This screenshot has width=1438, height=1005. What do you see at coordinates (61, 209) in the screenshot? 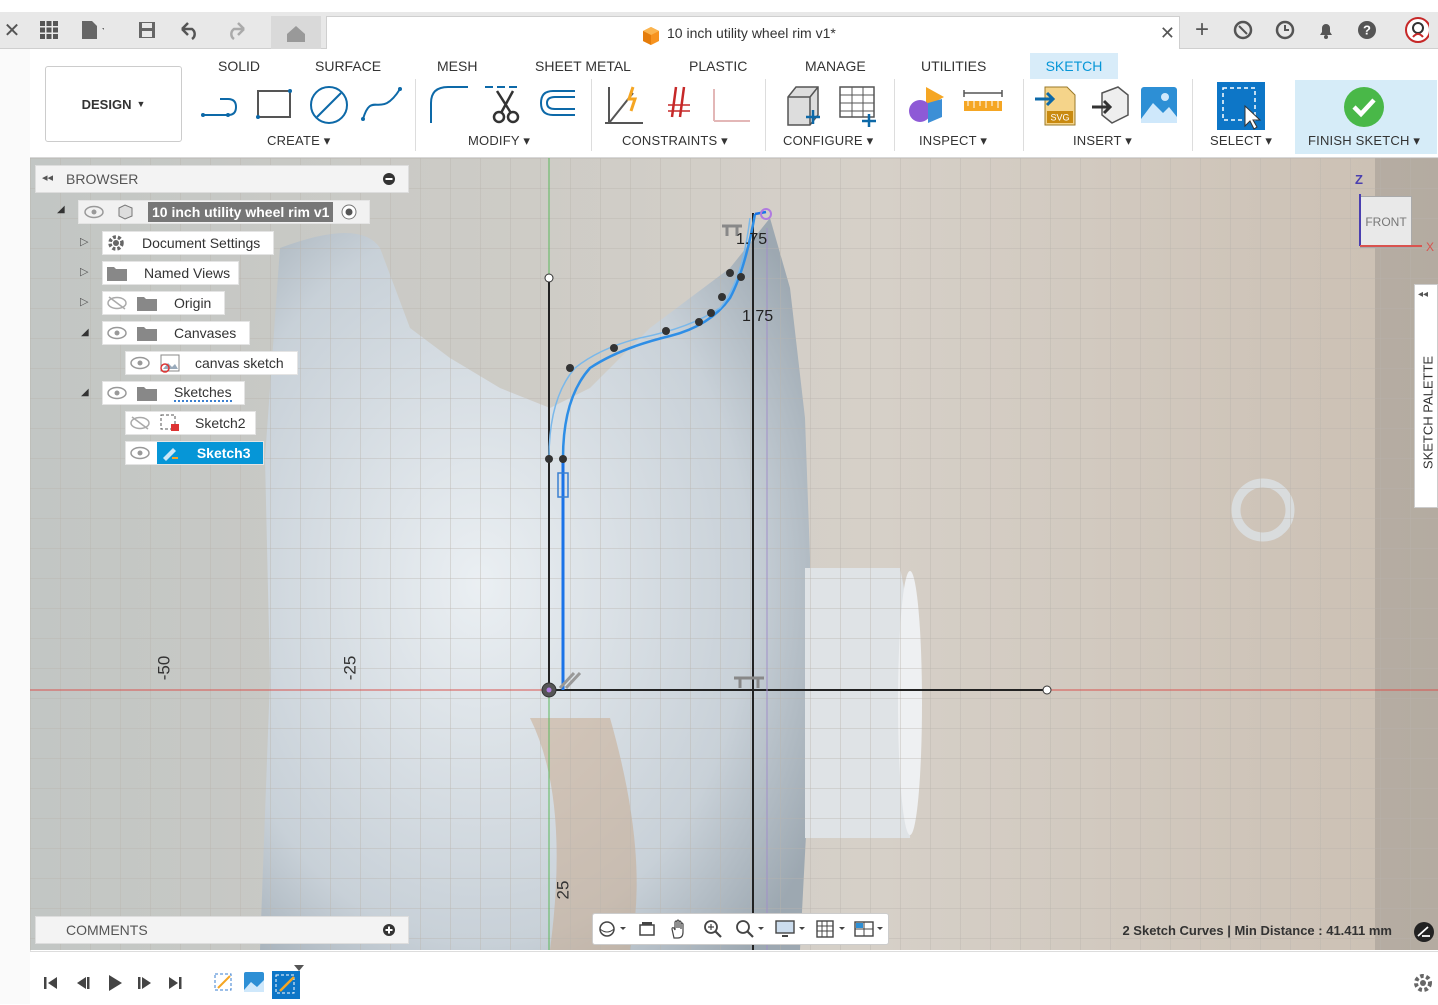
I see `collapse-root-arrow-icon: ◢` at bounding box center [61, 209].